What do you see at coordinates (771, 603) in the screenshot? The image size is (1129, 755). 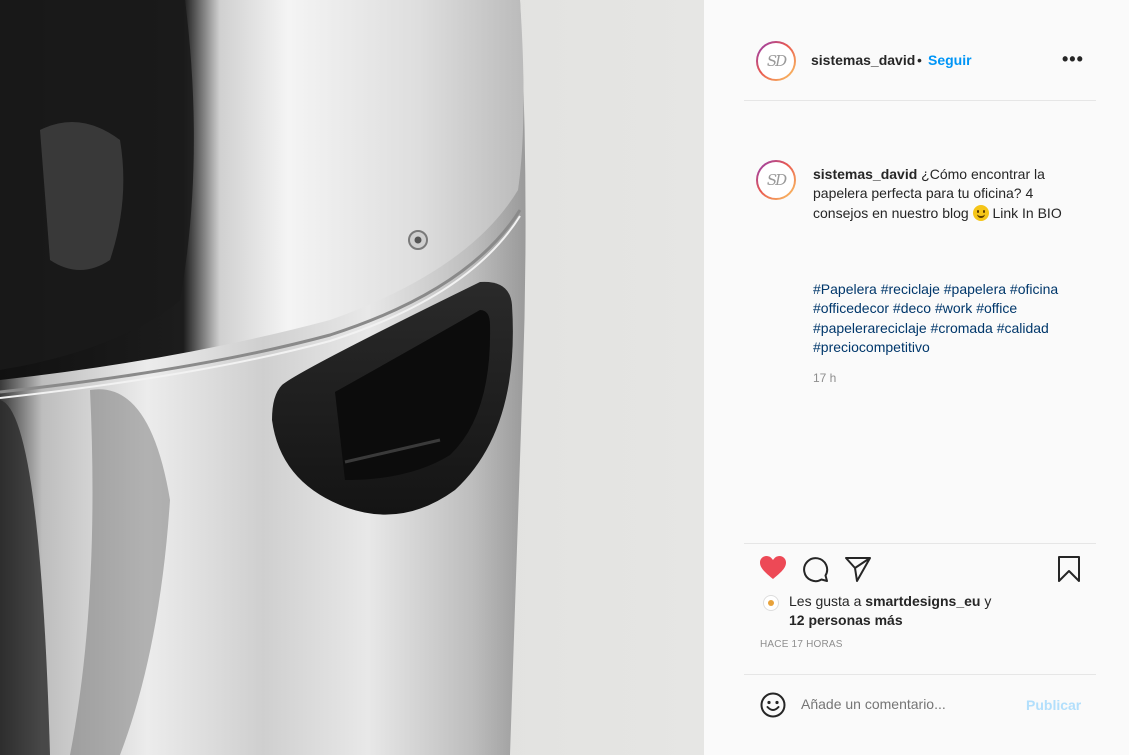 I see `liker-avatar` at bounding box center [771, 603].